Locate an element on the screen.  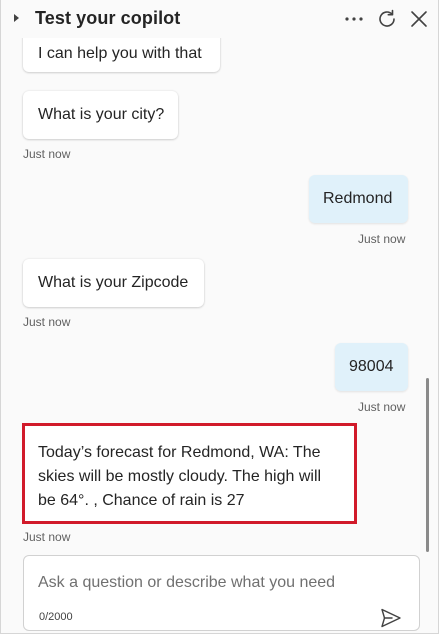
bot-message: What is your city? is located at coordinates (100, 115).